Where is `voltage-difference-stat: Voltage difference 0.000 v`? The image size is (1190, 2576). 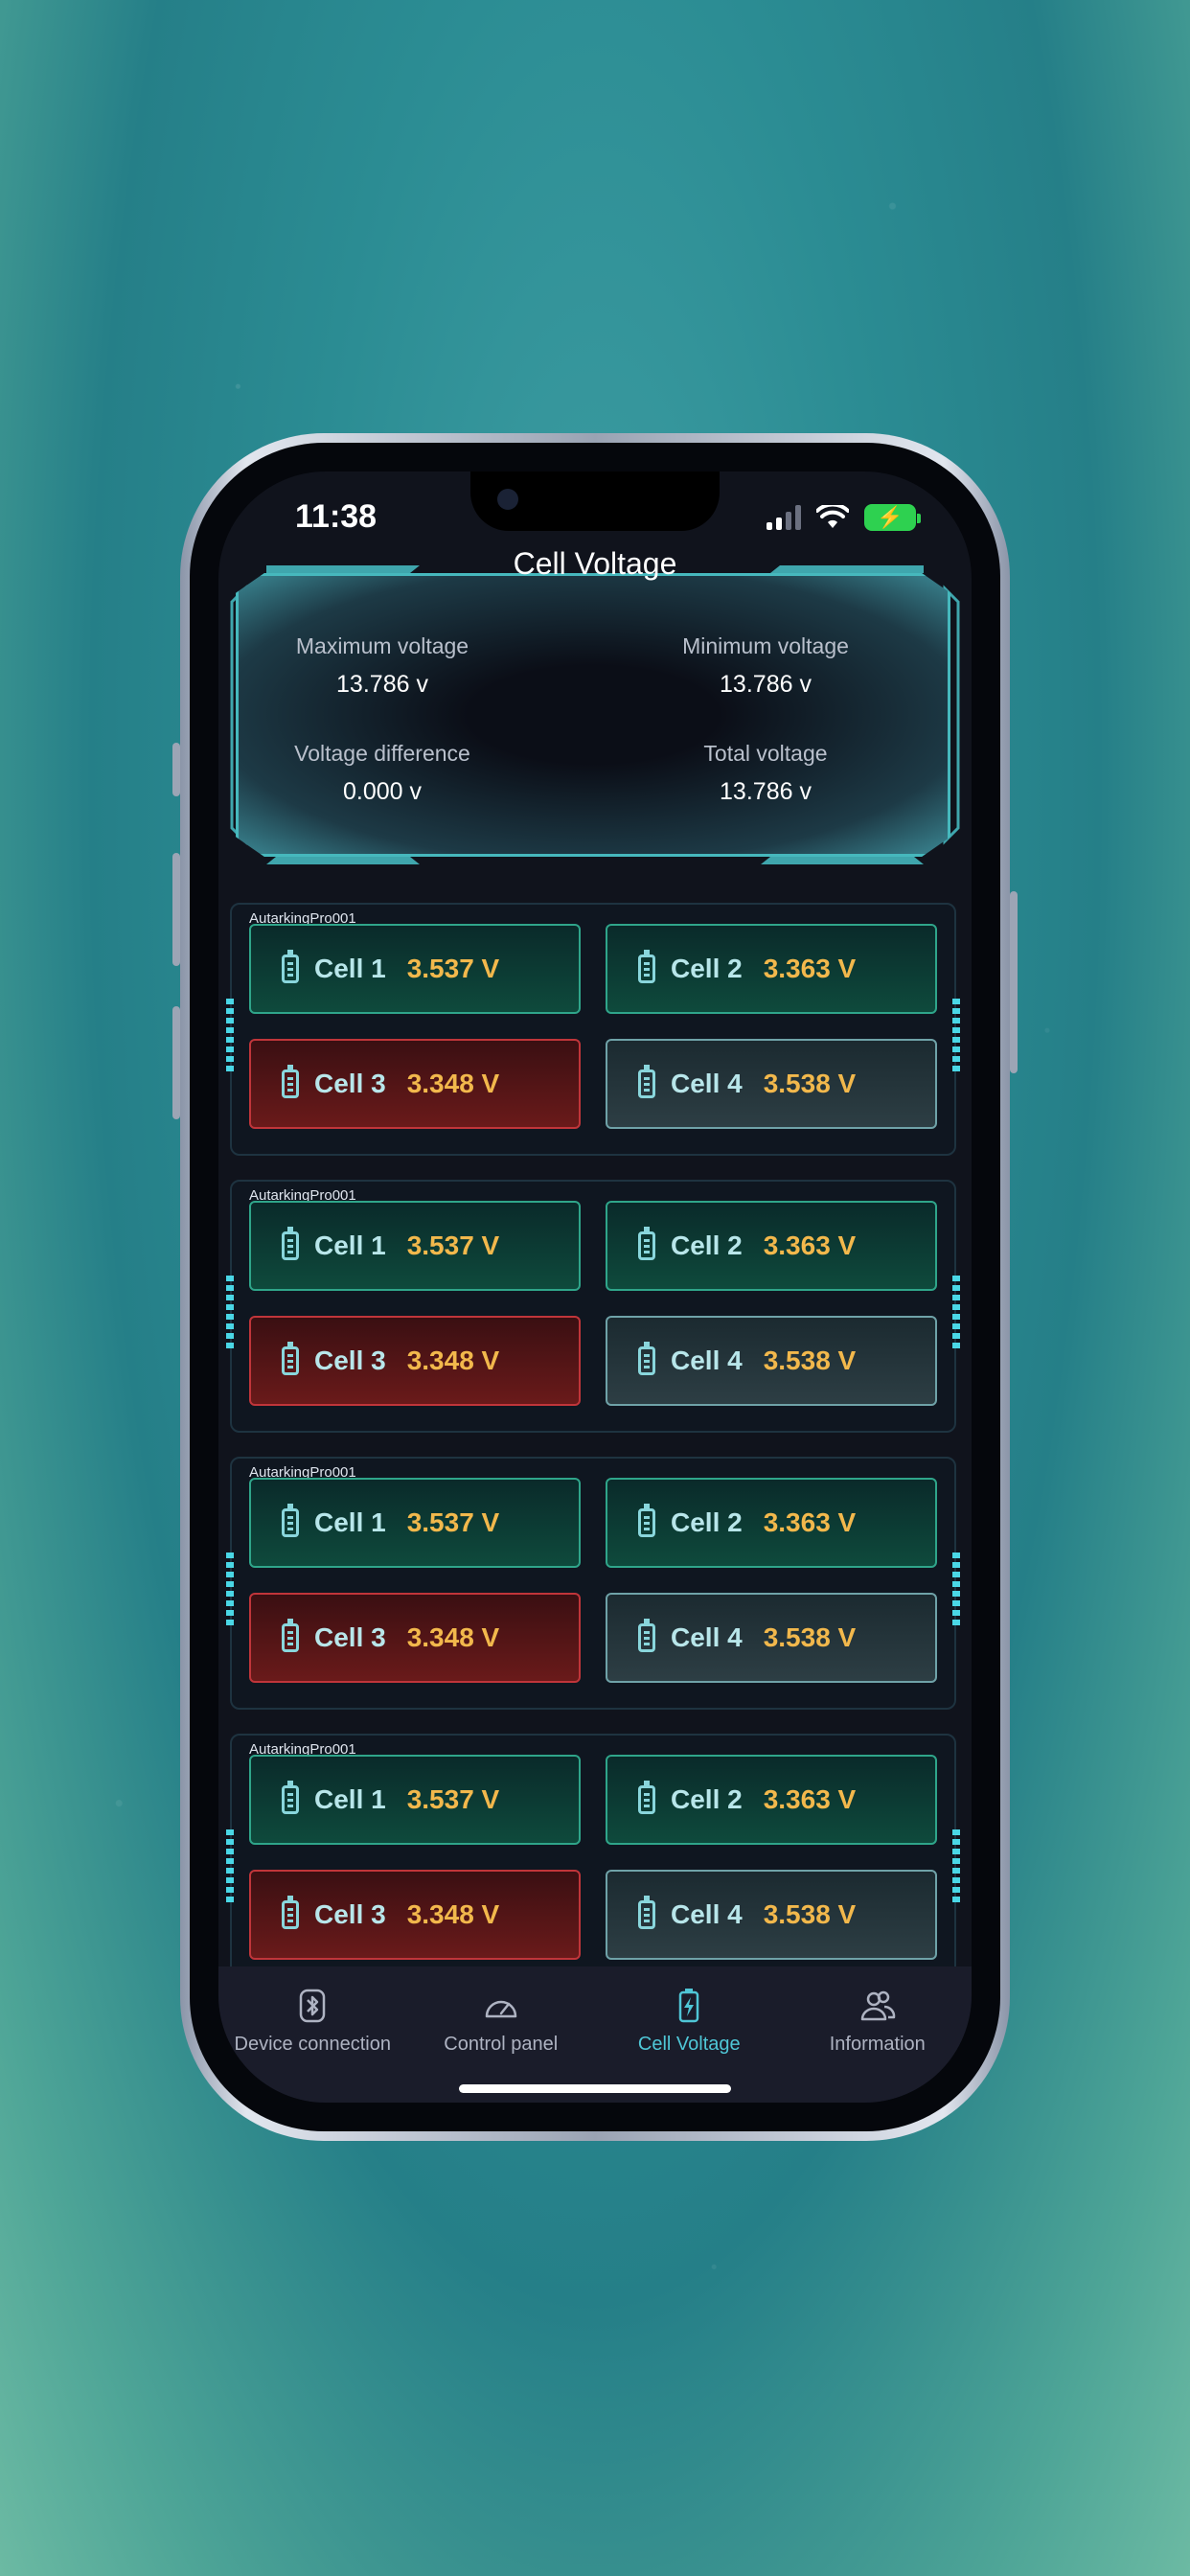 voltage-difference-stat: Voltage difference 0.000 v is located at coordinates (382, 773).